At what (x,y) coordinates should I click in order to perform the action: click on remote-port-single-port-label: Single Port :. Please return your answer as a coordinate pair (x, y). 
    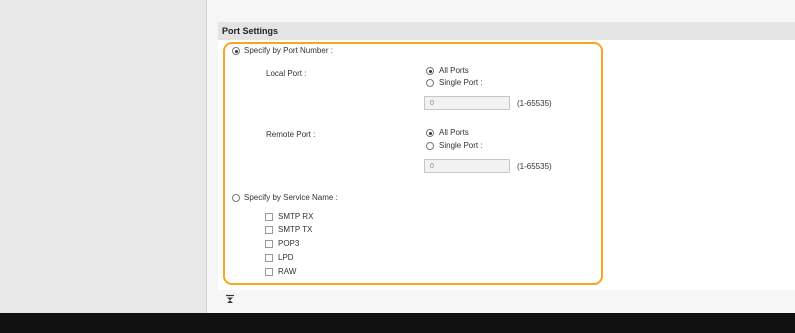
    Looking at the image, I should click on (461, 145).